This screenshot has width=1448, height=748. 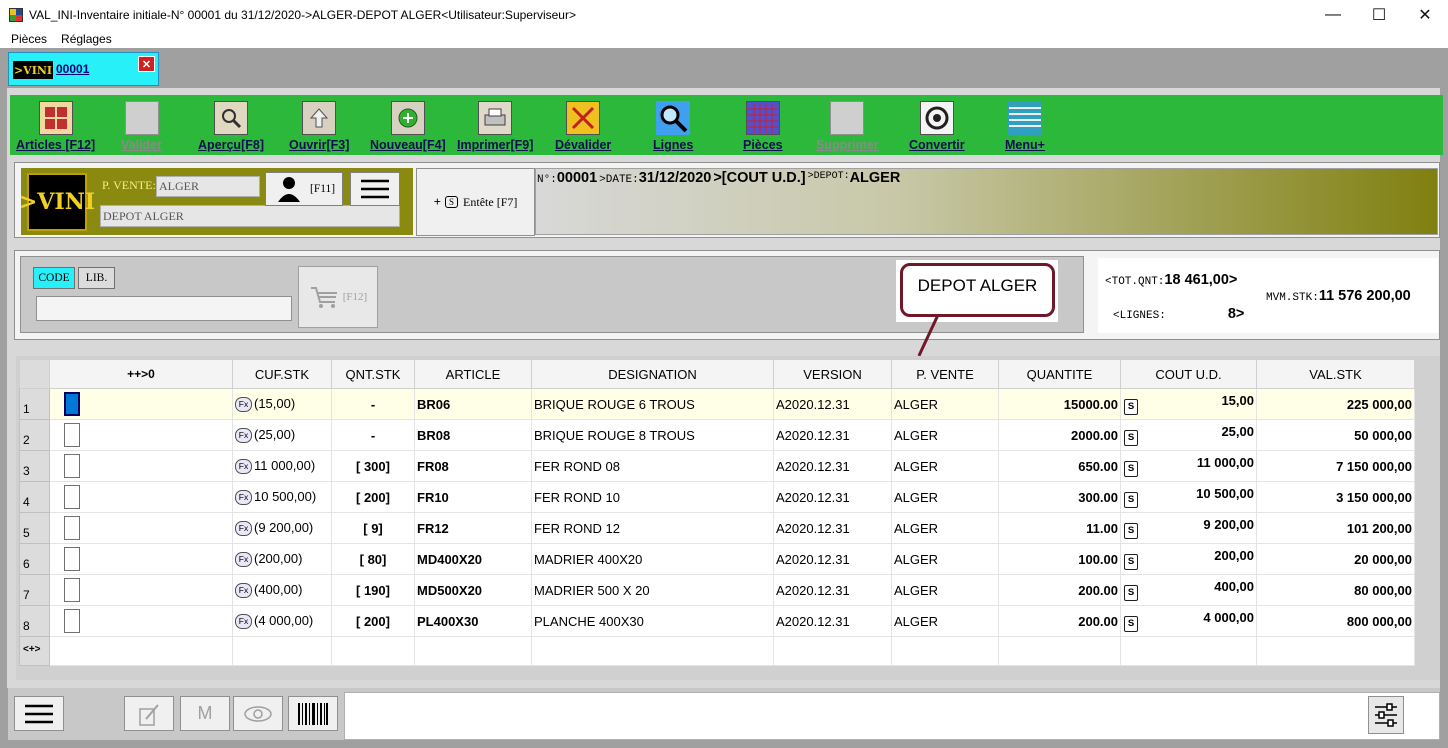 I want to click on entete-button: + S Entête [F7], so click(x=475, y=202).